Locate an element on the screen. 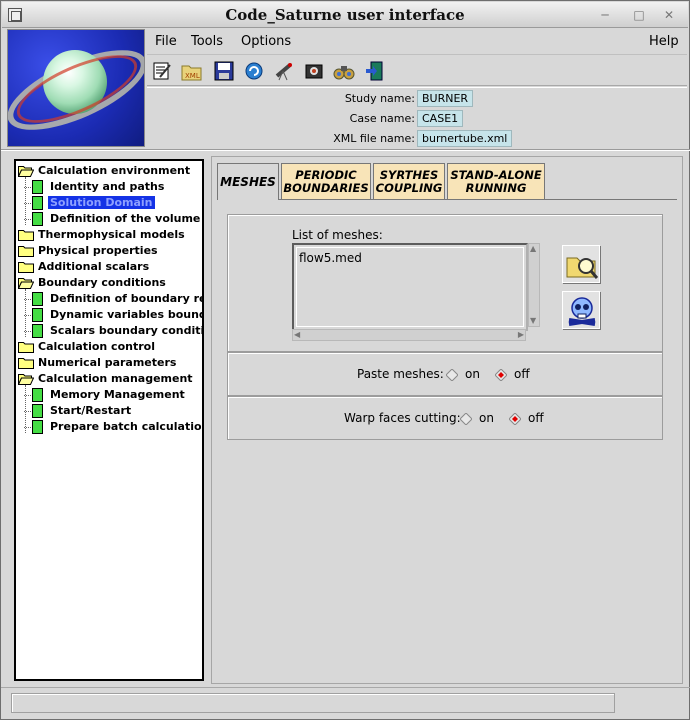 Image resolution: width=690 pixels, height=720 pixels. study-name-row: Study name: BURNER is located at coordinates (417, 99).